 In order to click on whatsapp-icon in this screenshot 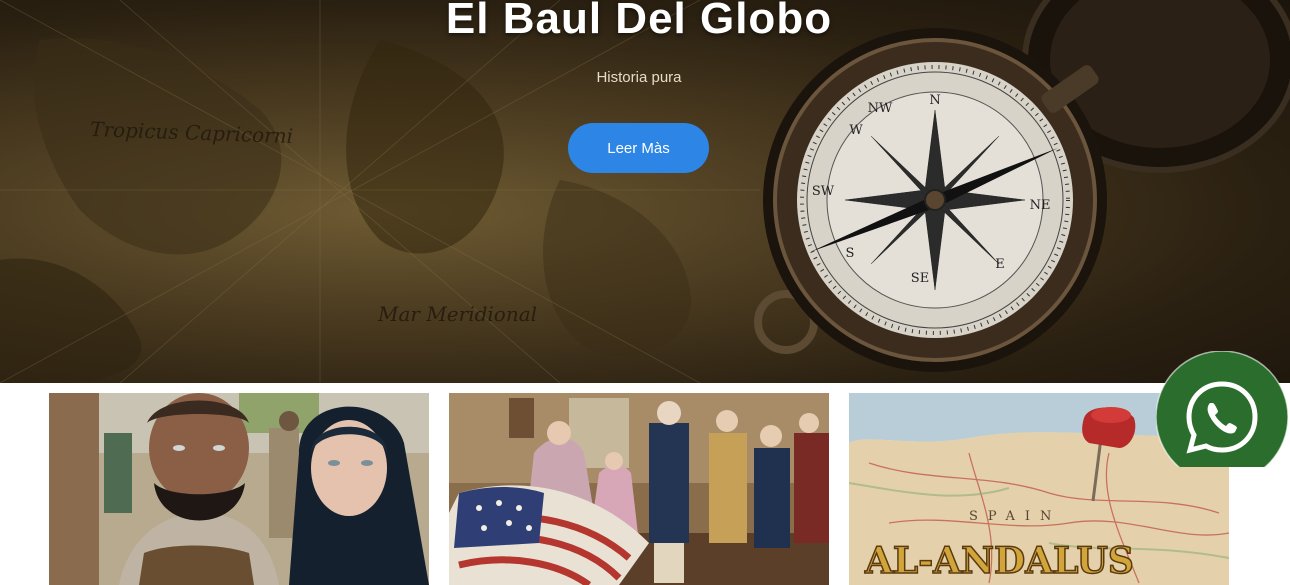, I will do `click(1222, 417)`.